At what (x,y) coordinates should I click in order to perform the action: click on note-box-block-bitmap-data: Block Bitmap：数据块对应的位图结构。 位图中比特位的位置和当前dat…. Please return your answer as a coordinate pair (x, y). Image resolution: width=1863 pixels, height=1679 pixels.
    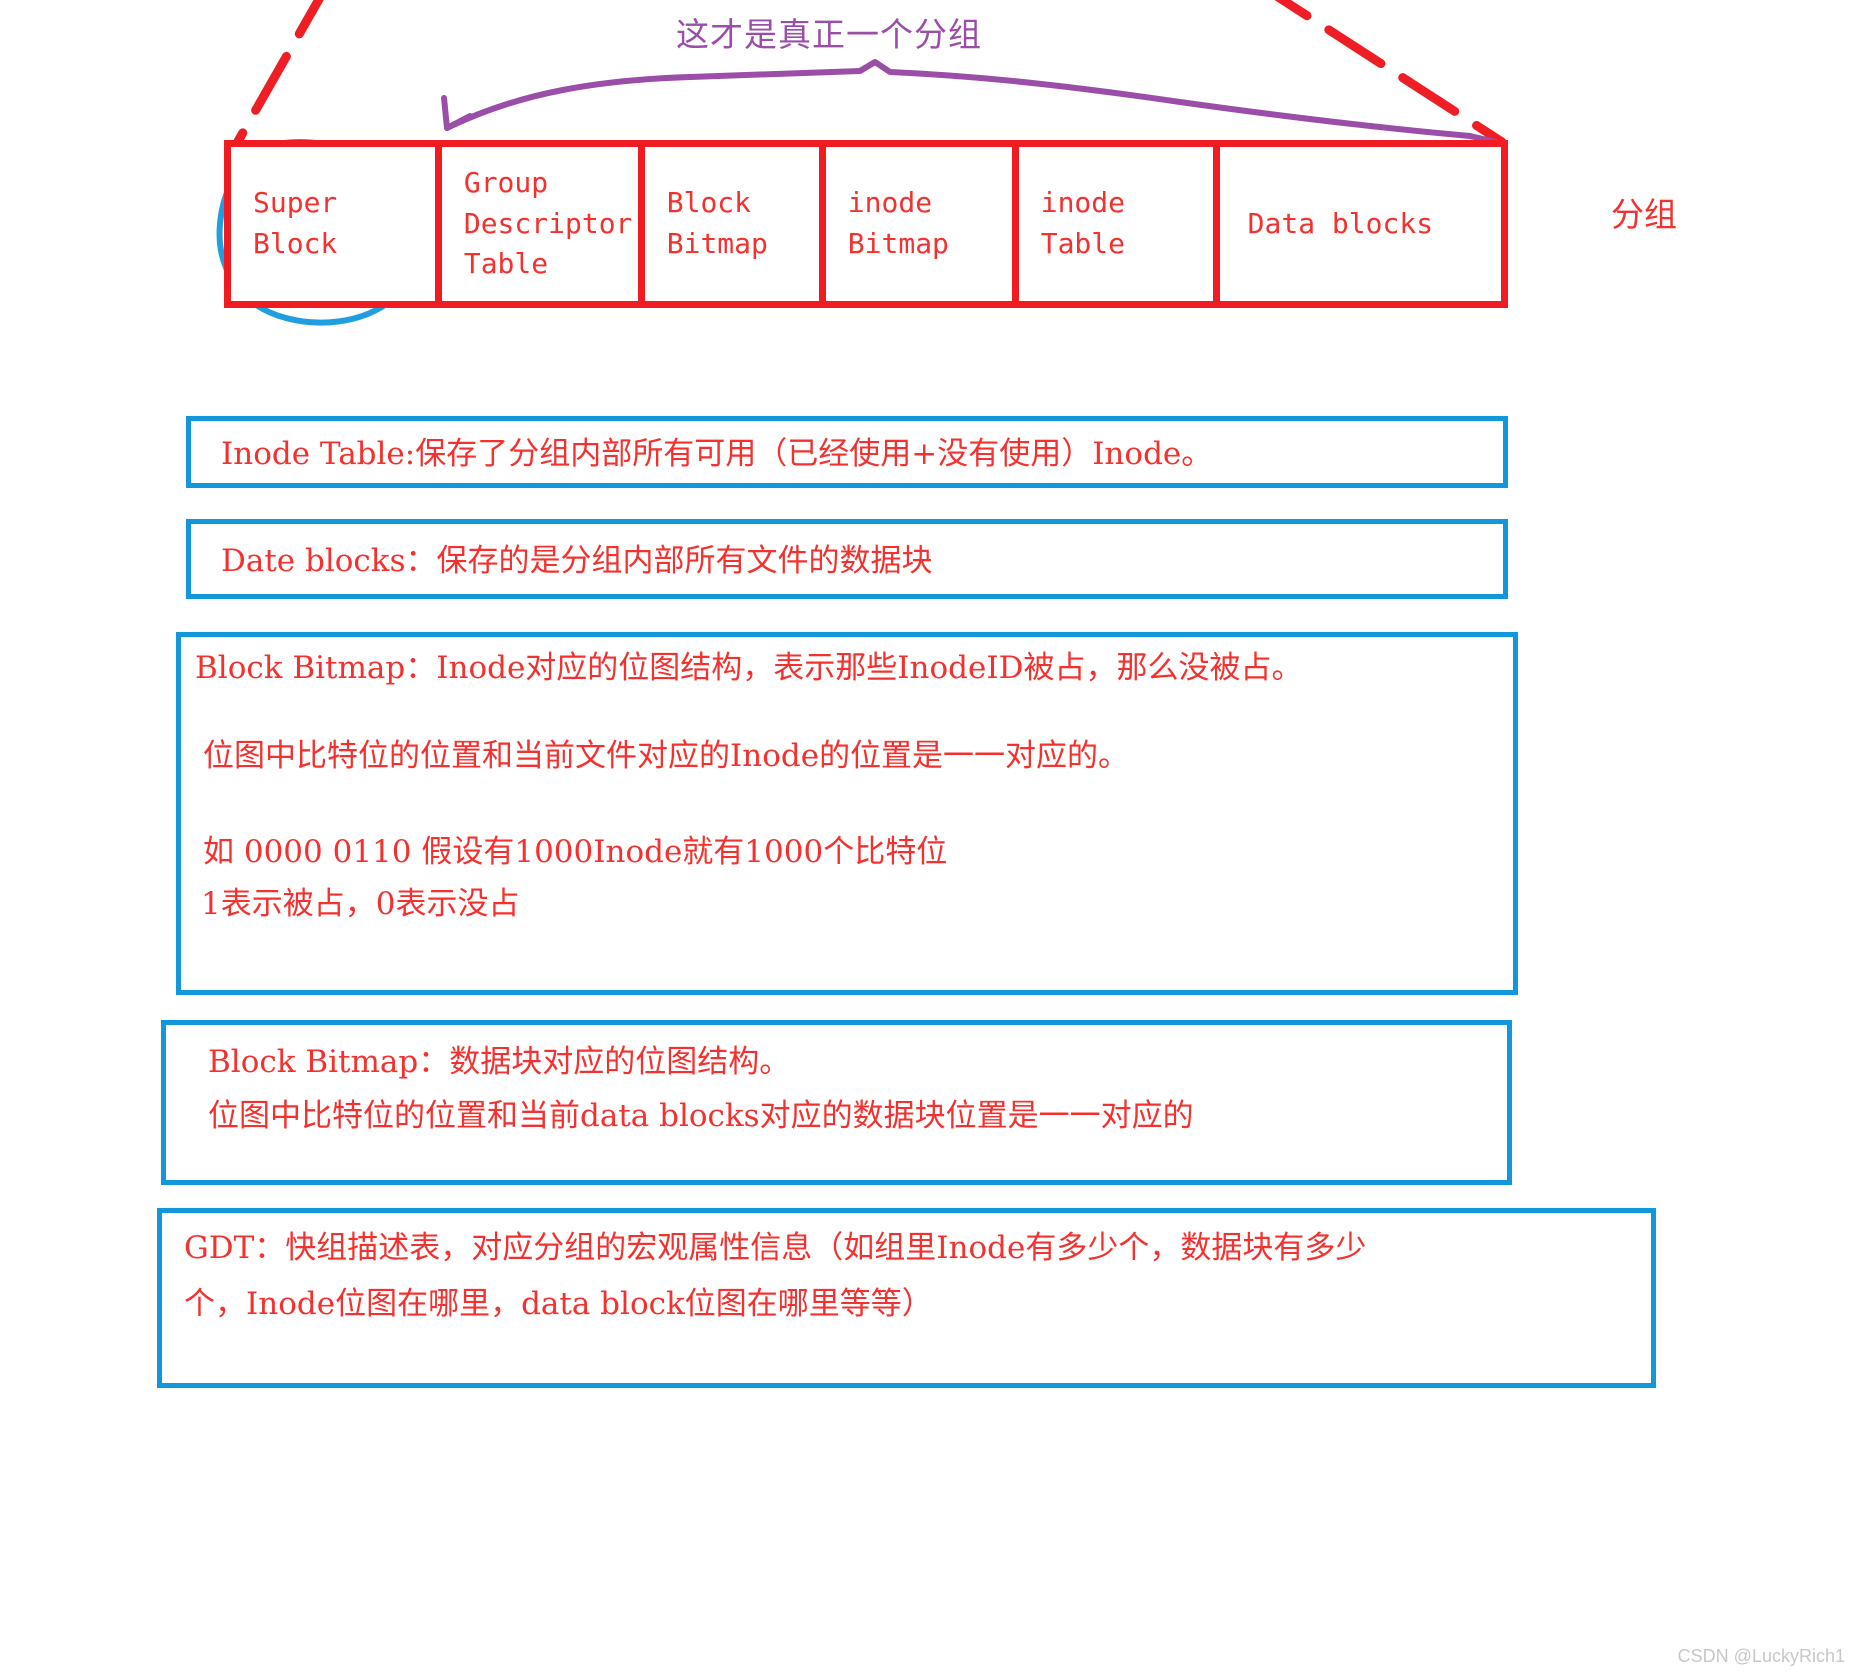
    Looking at the image, I should click on (836, 1102).